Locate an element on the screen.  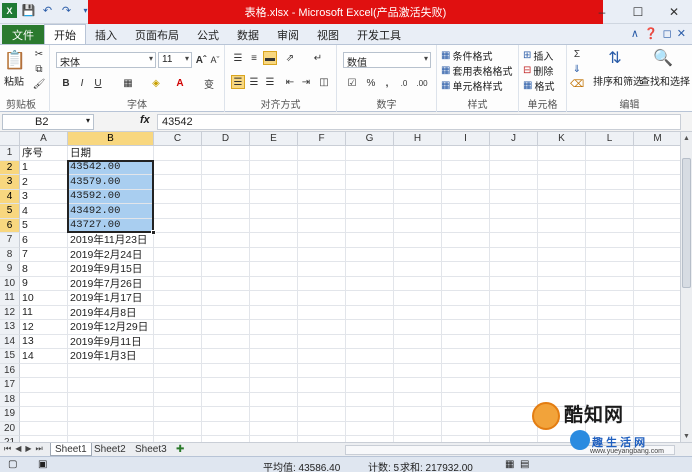
cell-h8 is located at coordinates (418, 254).